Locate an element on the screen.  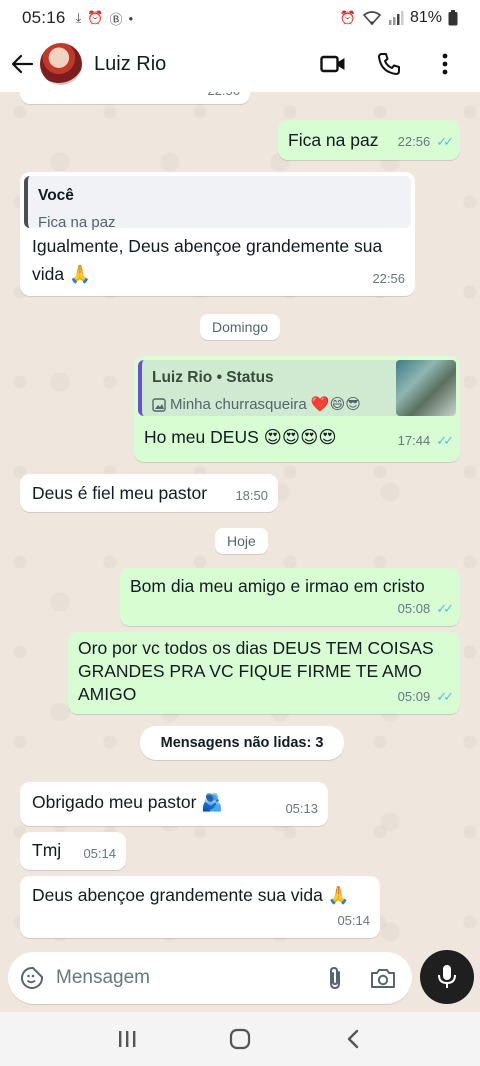
message-text: Tmj is located at coordinates (47, 850).